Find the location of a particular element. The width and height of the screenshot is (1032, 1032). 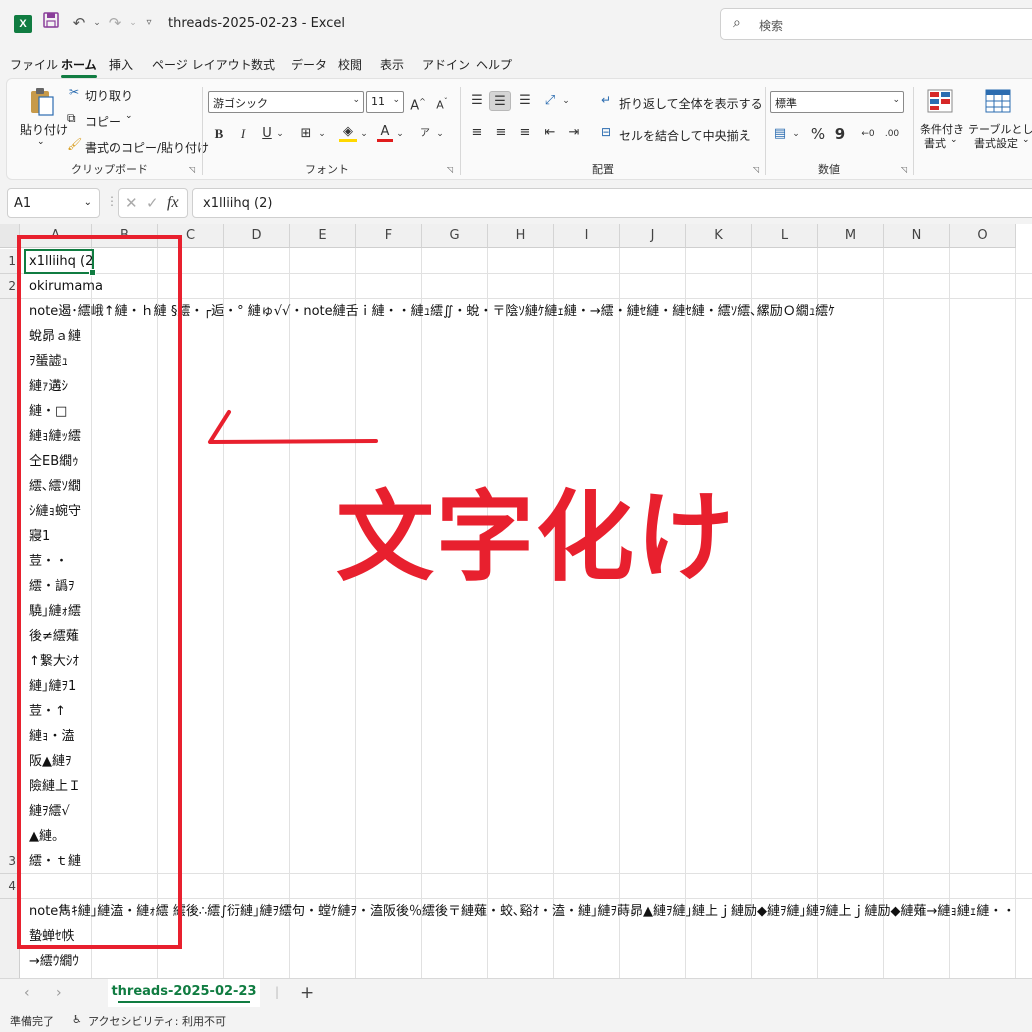

number-format-select: 標準 ⌄ is located at coordinates (837, 102).